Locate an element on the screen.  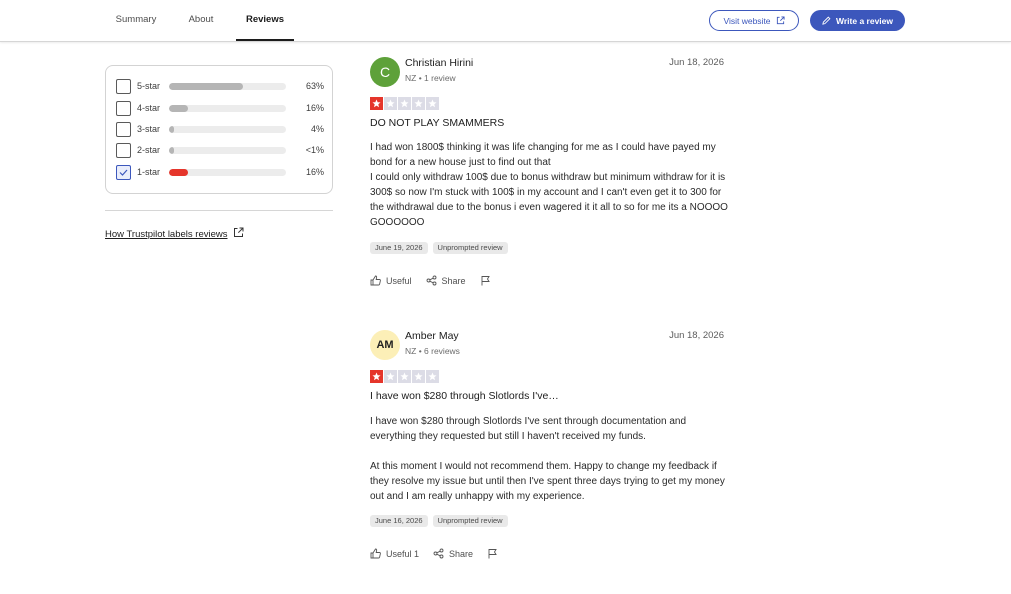
checkbox-3-star is located at coordinates (123, 129).